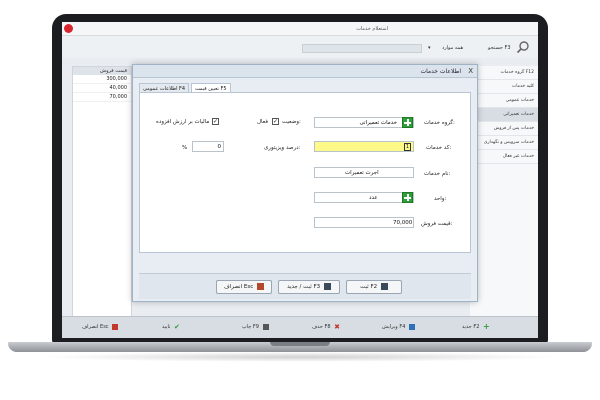  Describe the element at coordinates (300, 344) in the screenshot. I see `laptop-base-notch` at that location.